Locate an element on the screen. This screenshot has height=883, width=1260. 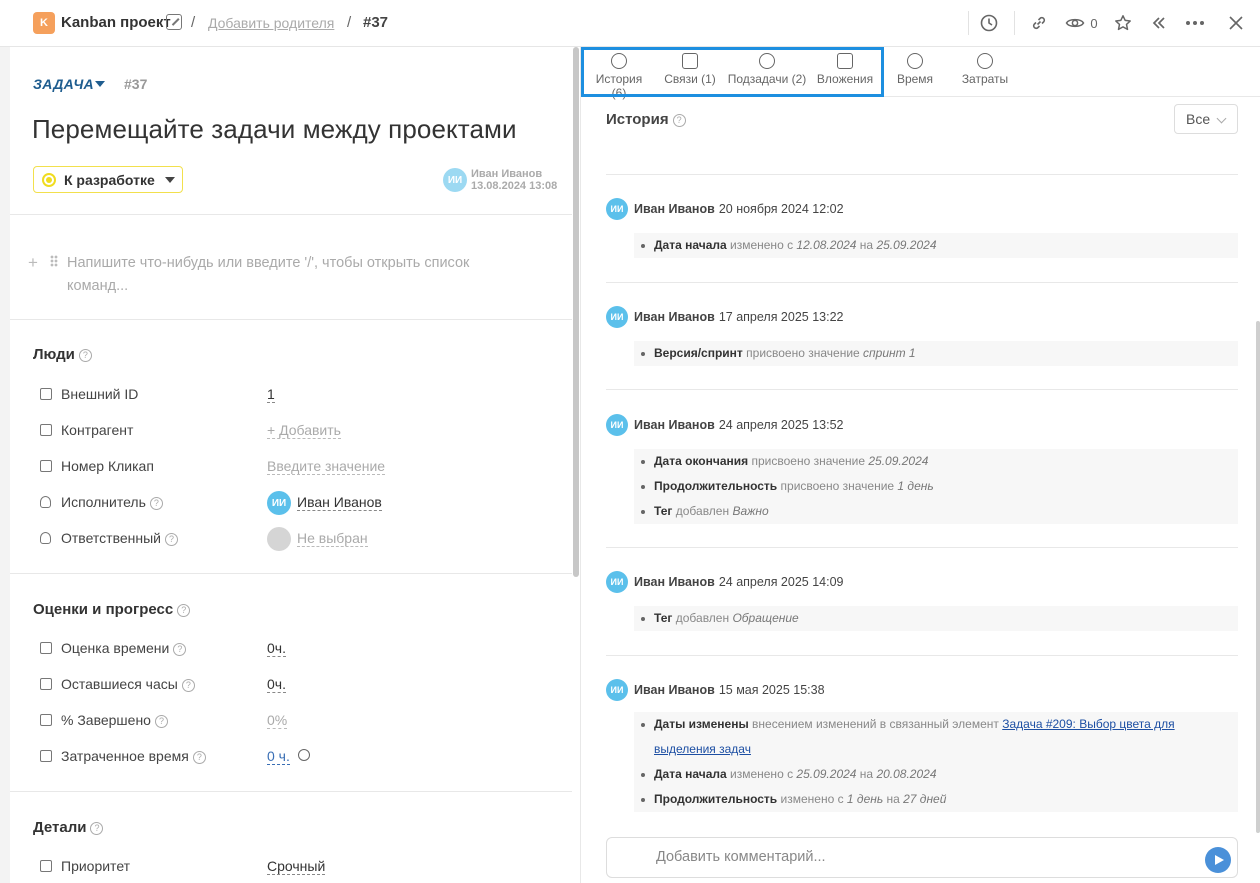
task-number: #37 is located at coordinates (376, 22).